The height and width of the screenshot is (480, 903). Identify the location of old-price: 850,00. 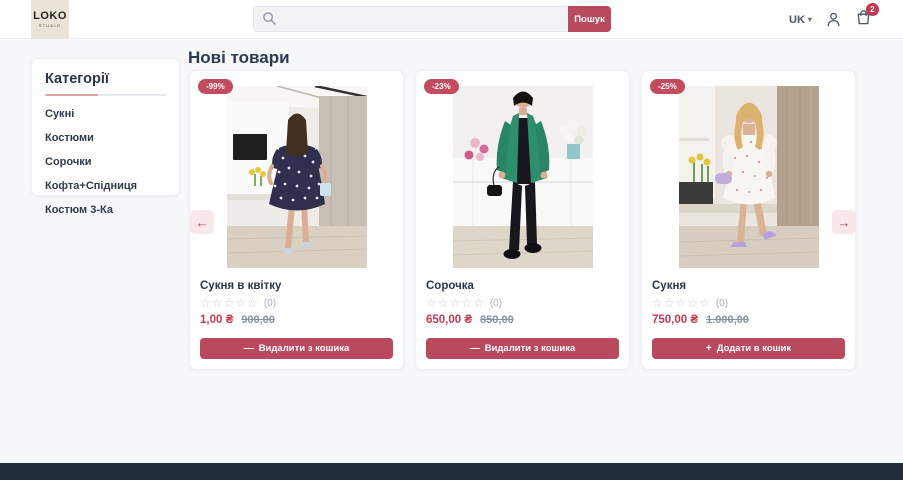
(497, 320).